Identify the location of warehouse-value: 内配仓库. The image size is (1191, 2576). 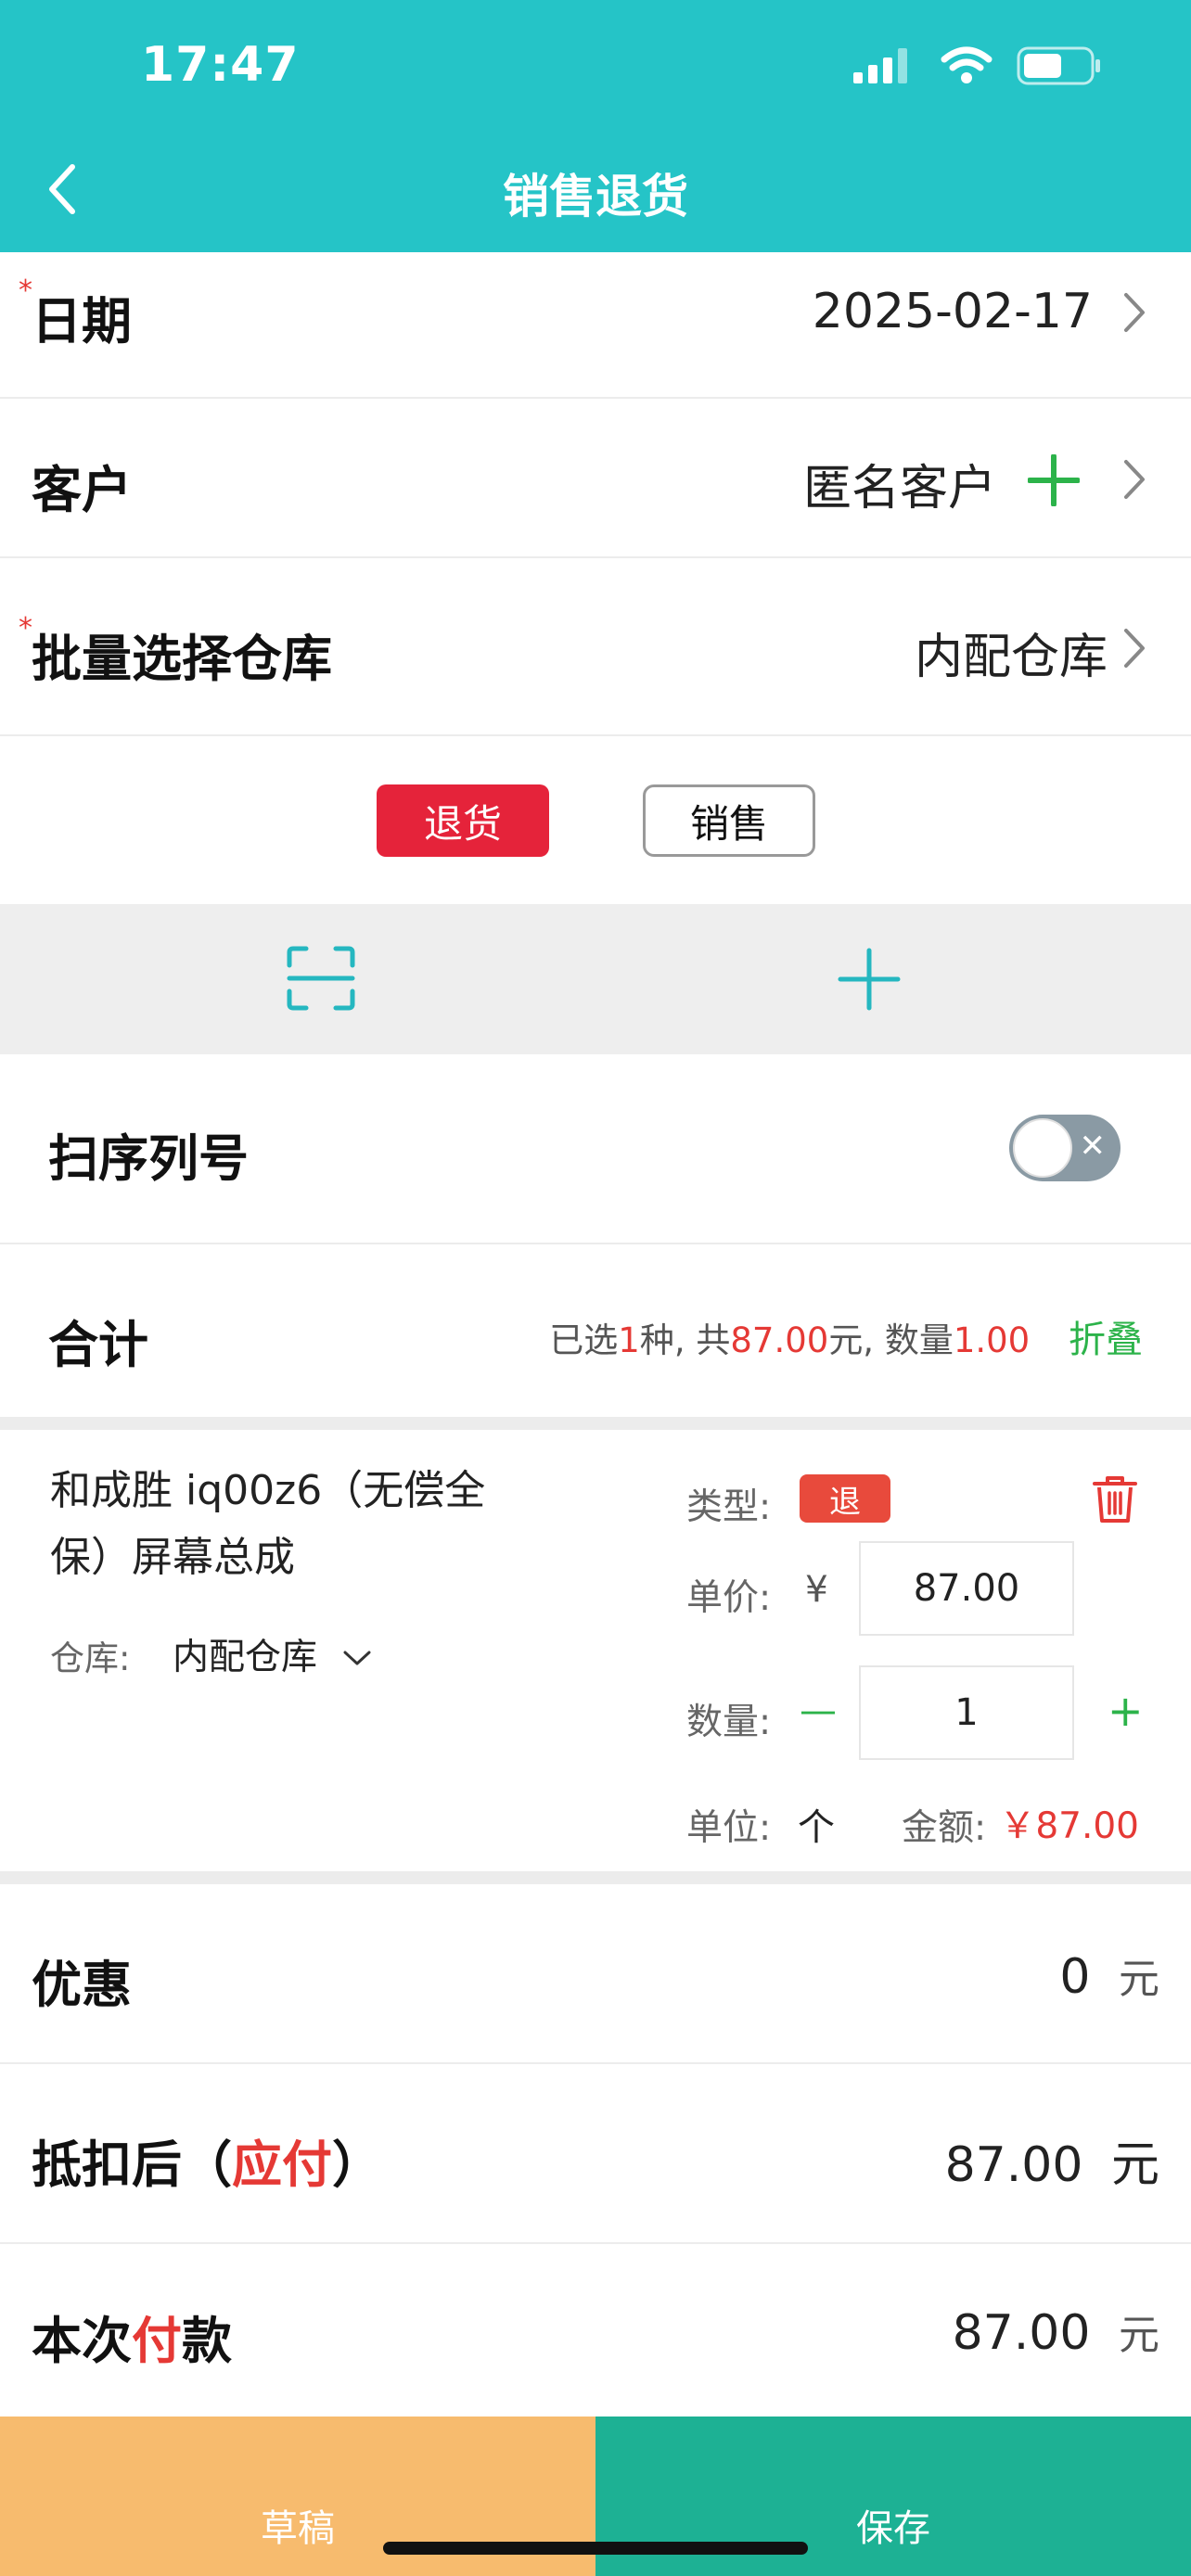
(1011, 652).